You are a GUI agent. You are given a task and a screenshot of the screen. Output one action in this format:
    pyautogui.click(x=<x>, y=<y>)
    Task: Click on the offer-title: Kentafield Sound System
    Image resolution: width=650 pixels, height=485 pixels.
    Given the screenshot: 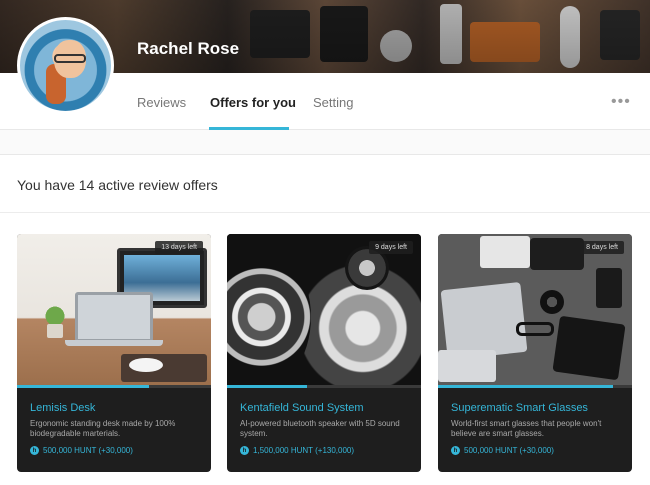 What is the action you would take?
    pyautogui.click(x=302, y=408)
    